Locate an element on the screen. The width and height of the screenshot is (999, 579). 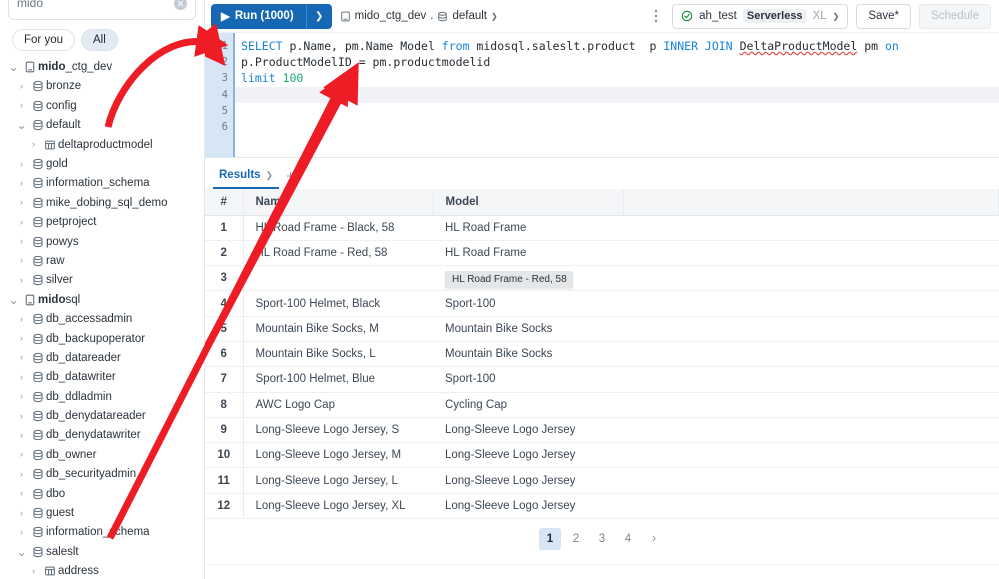
column-header-index: # is located at coordinates (224, 202).